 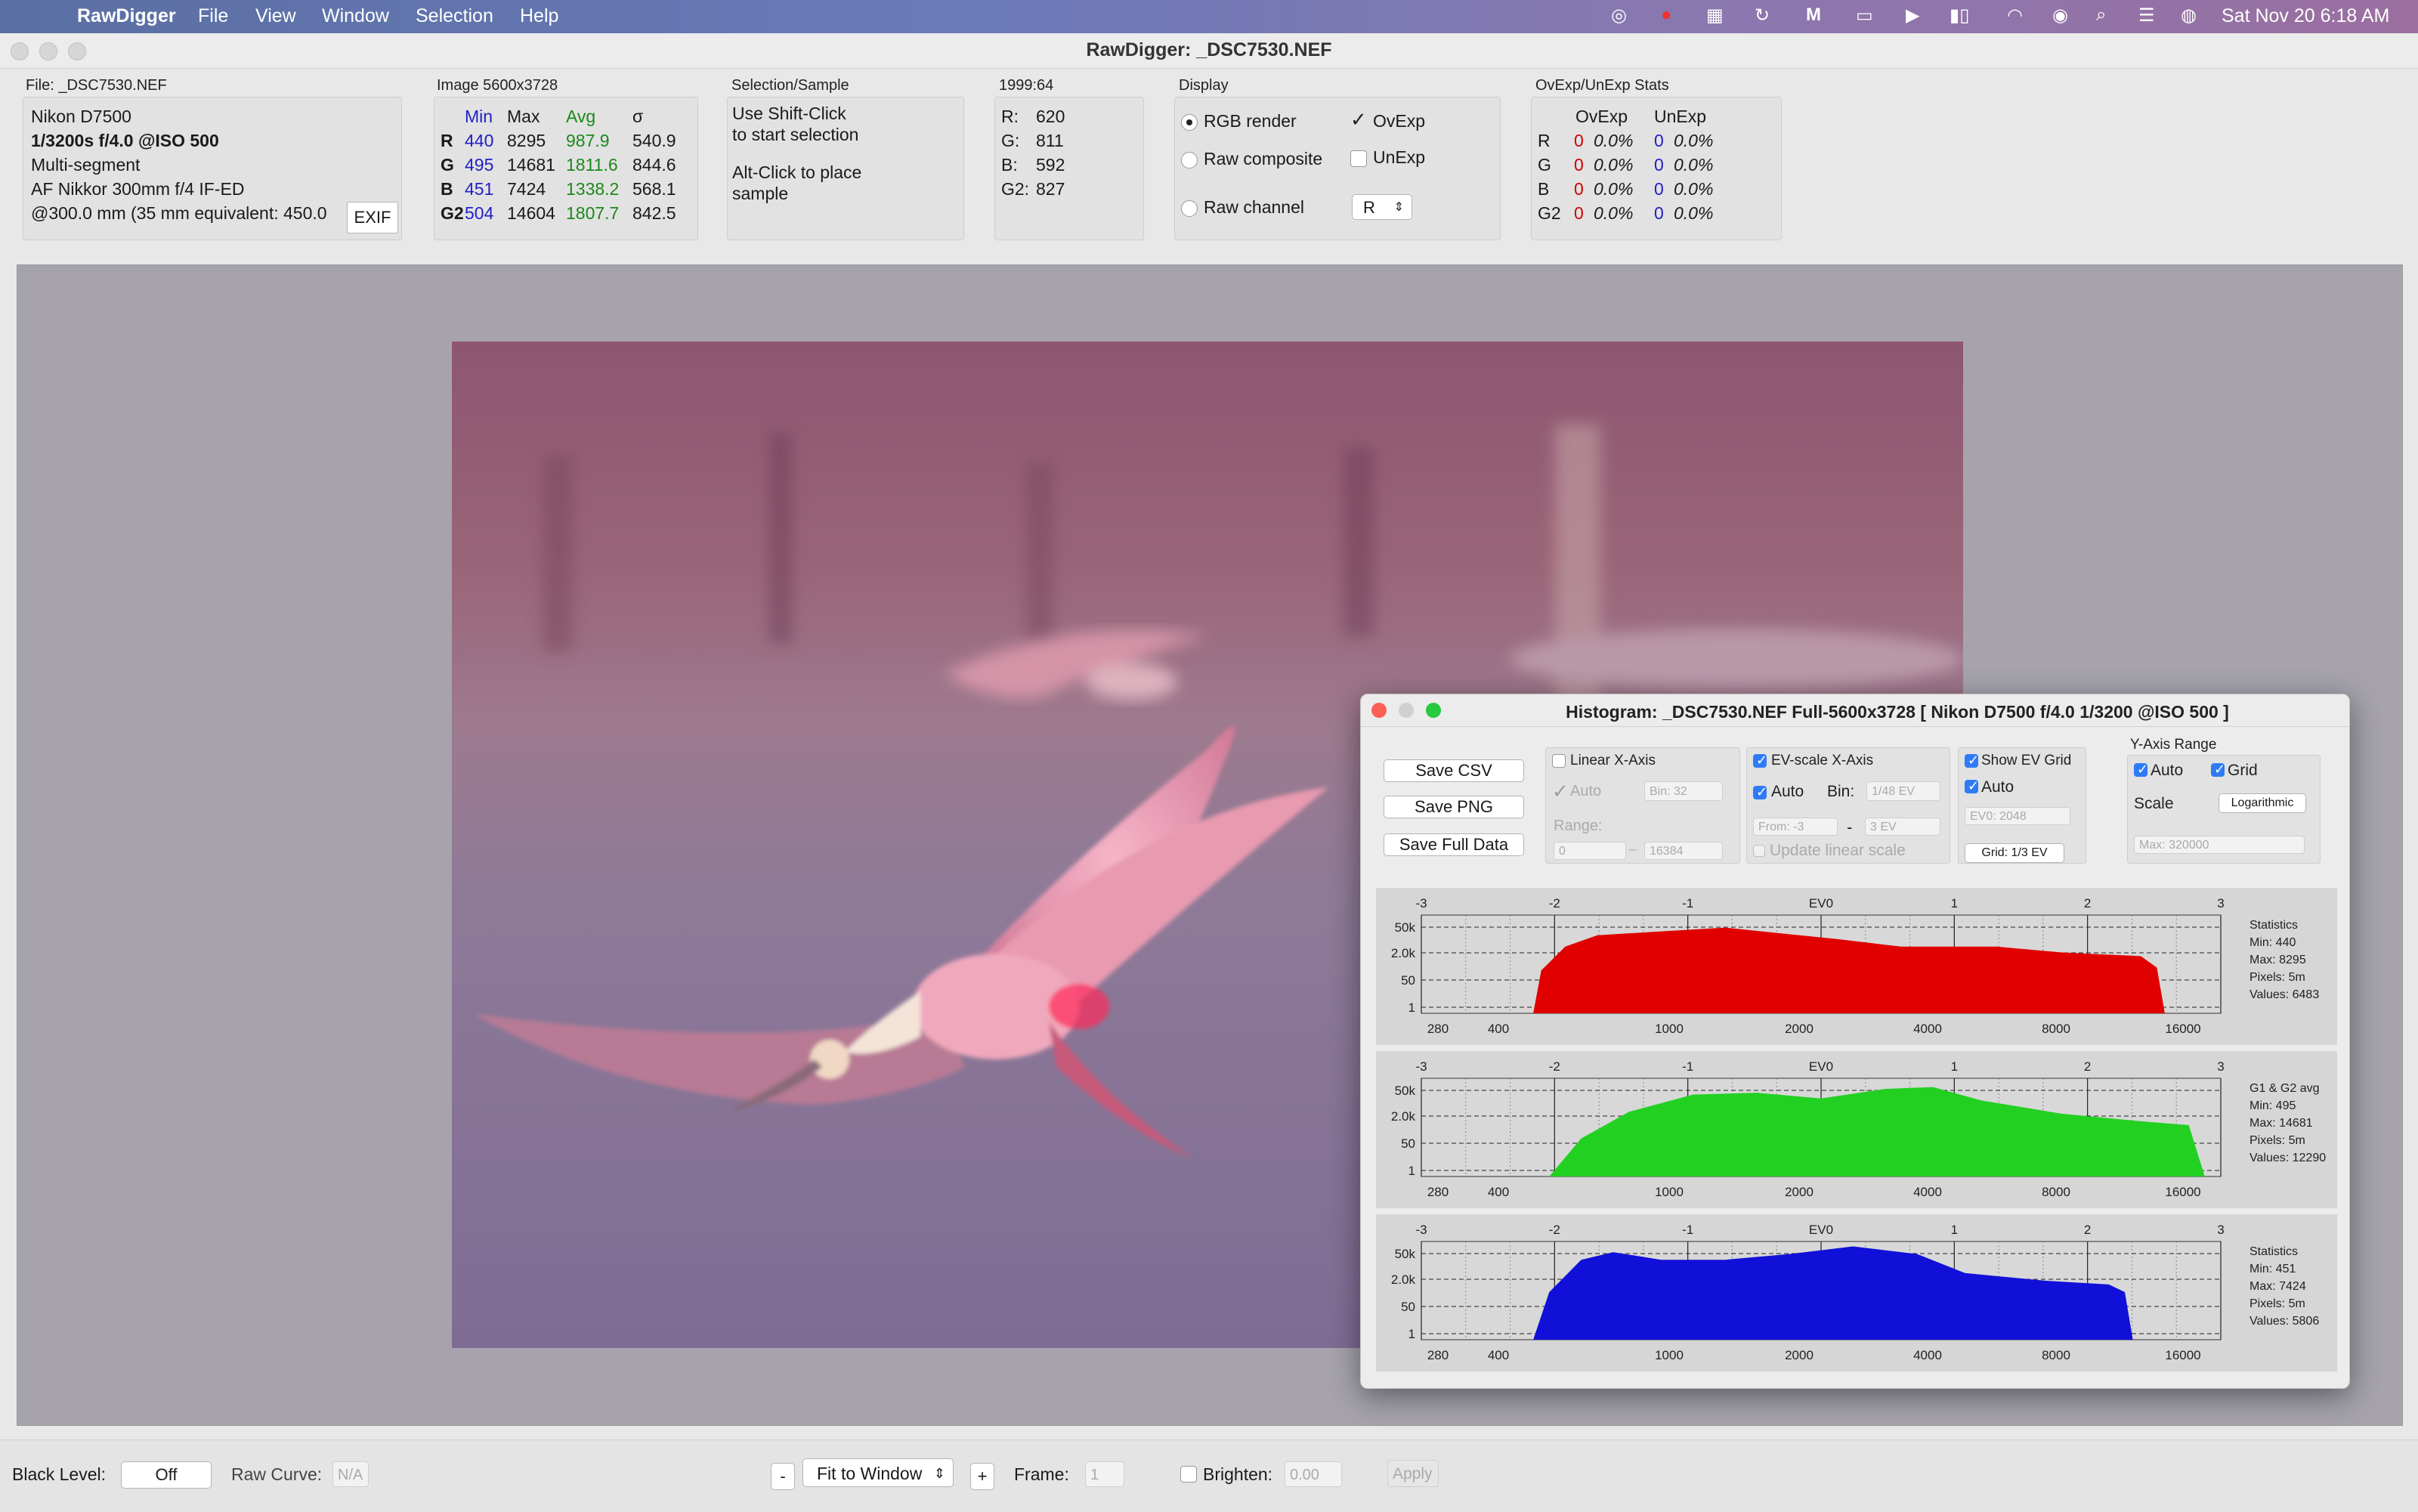 What do you see at coordinates (1954, 1066) in the screenshot?
I see `ev-tick-label: 1` at bounding box center [1954, 1066].